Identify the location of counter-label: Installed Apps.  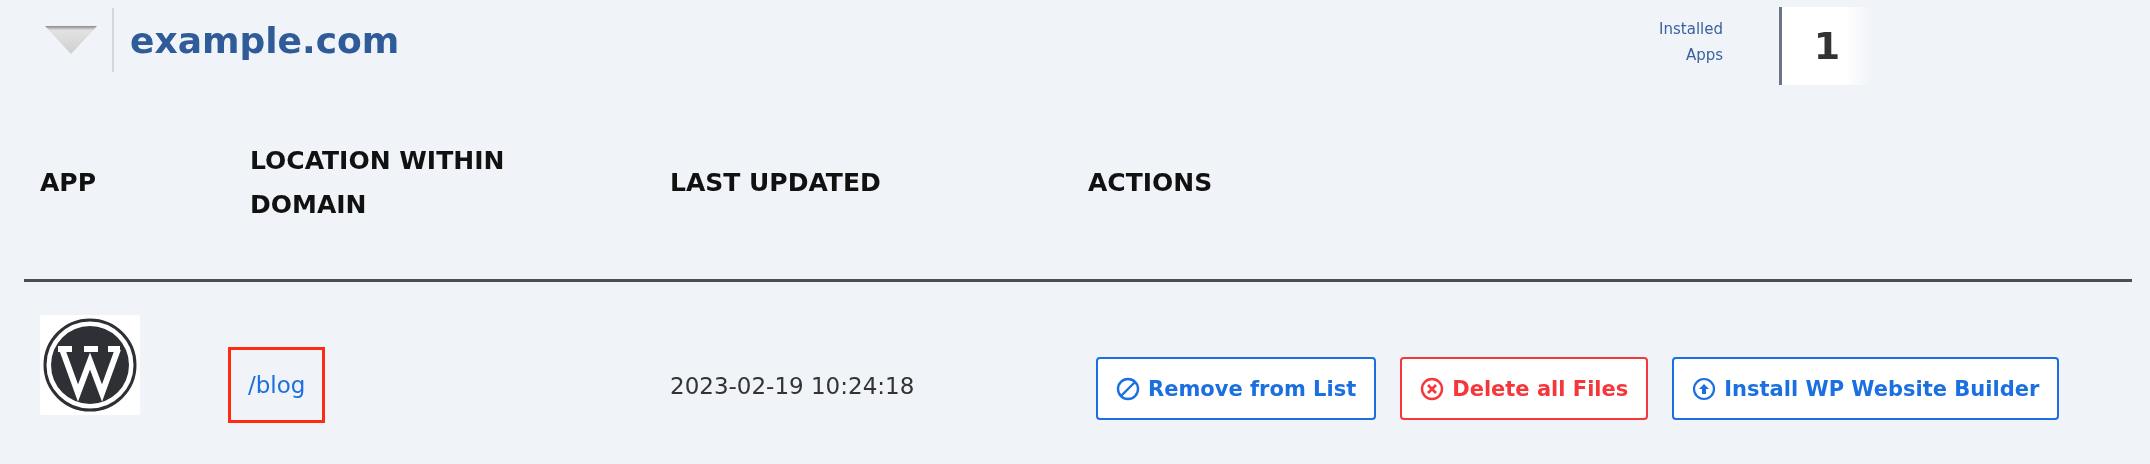
(1690, 42).